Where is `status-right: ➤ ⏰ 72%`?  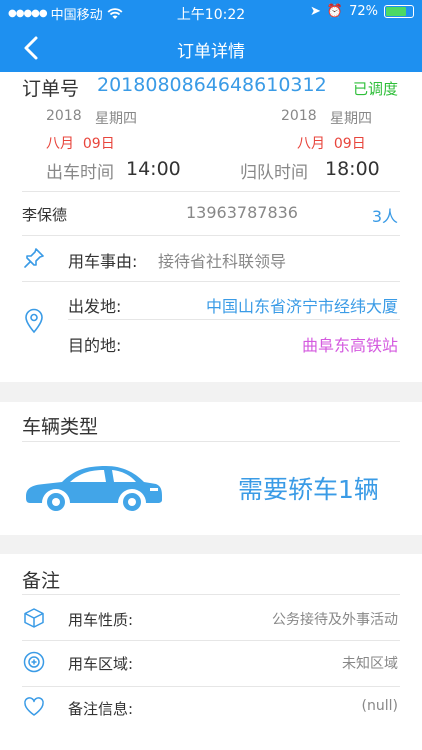
status-right: ➤ ⏰ 72% is located at coordinates (362, 11).